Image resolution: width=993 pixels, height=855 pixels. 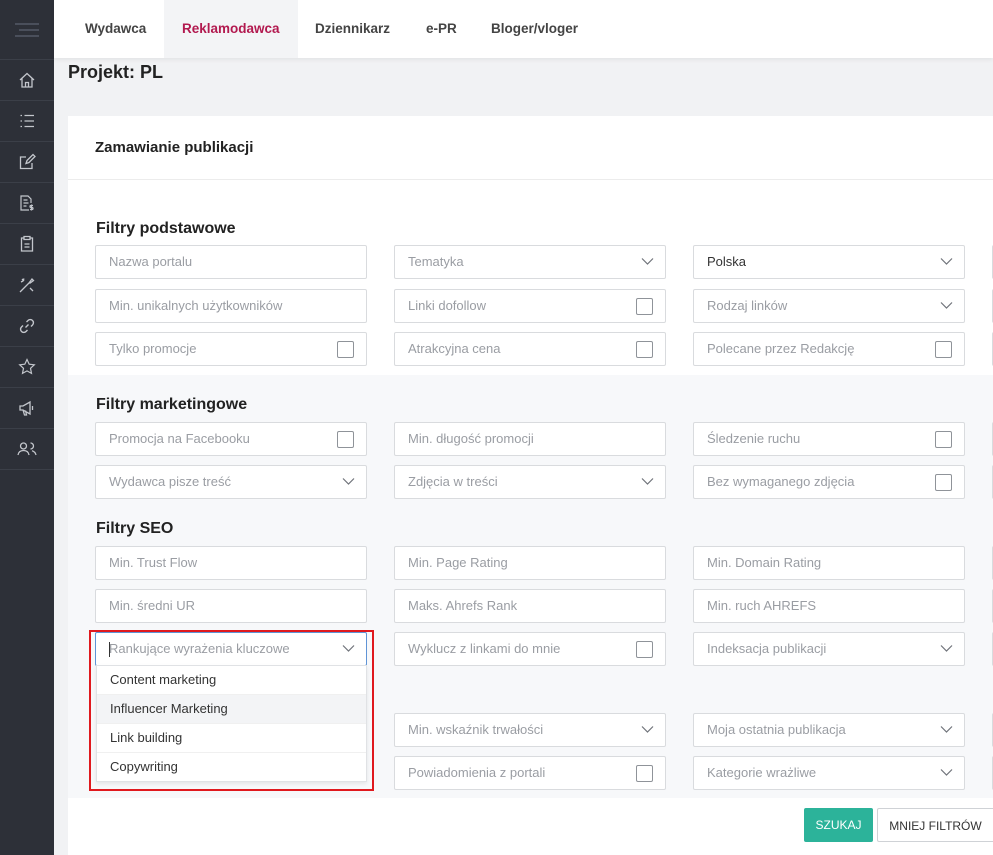 What do you see at coordinates (115, 29) in the screenshot?
I see `tab-wydawca: Wydawca` at bounding box center [115, 29].